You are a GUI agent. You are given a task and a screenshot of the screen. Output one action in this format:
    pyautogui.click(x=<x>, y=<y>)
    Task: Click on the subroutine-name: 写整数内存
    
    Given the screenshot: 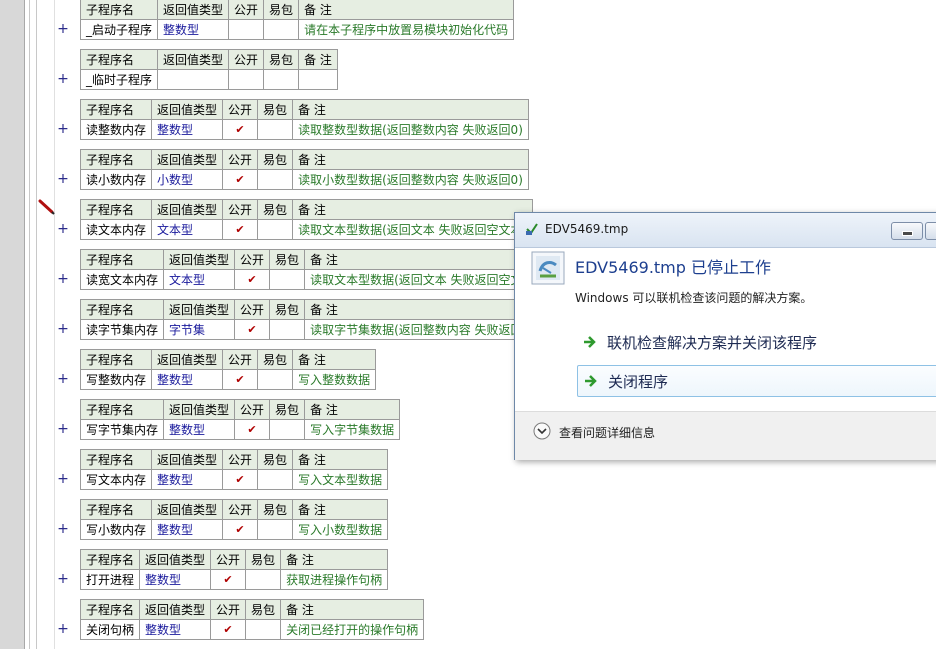 What is the action you would take?
    pyautogui.click(x=116, y=379)
    